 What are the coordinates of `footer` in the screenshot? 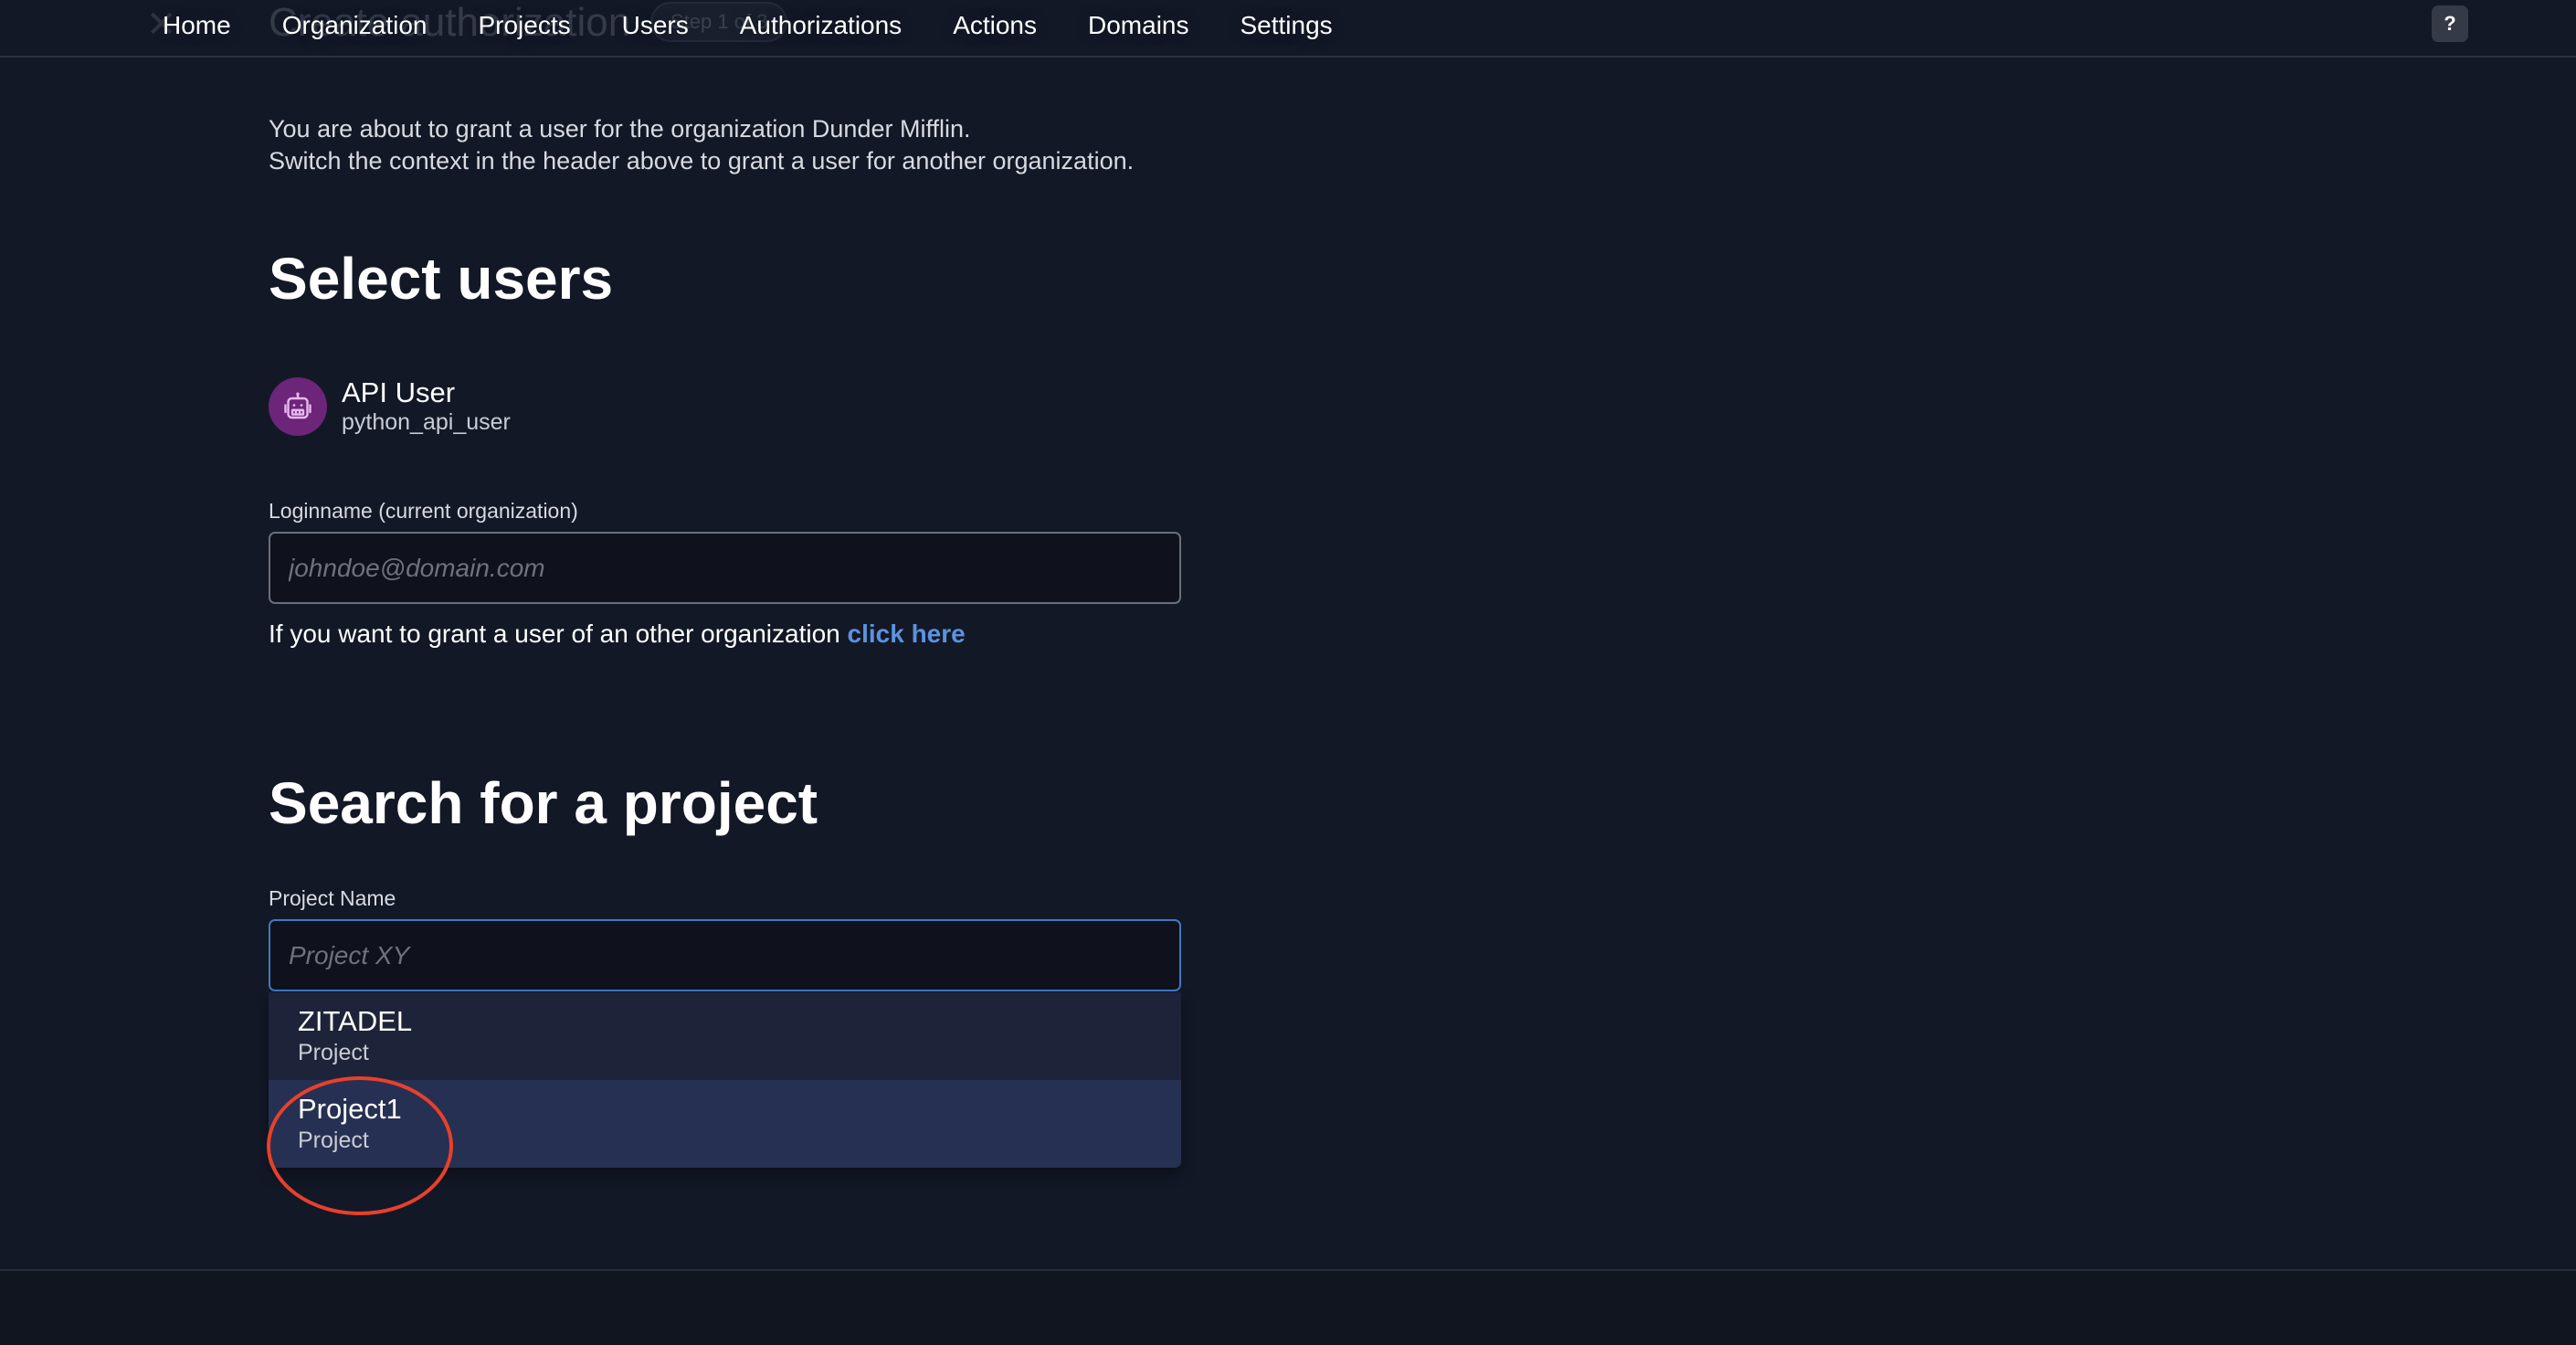 It's located at (1288, 1308).